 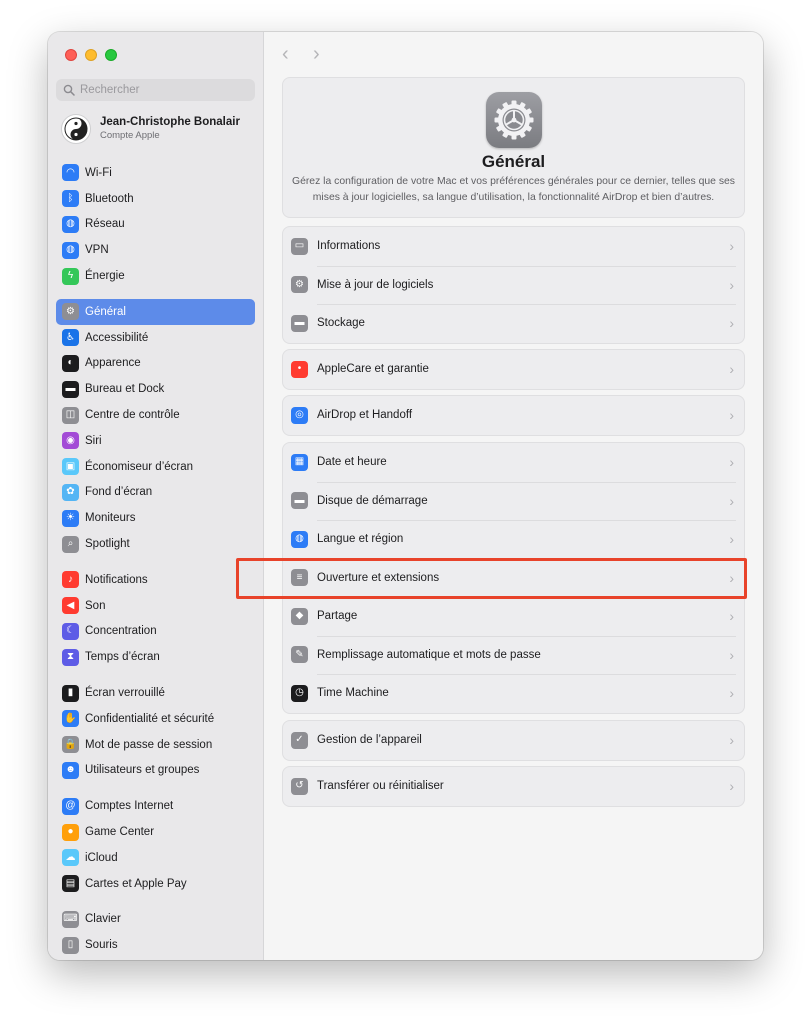 What do you see at coordinates (76, 129) in the screenshot?
I see `avatar` at bounding box center [76, 129].